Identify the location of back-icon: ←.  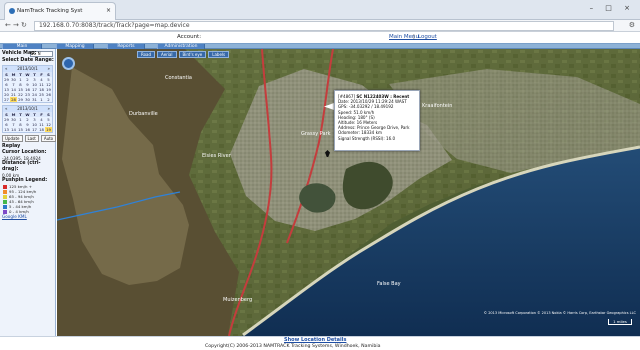
(8, 25).